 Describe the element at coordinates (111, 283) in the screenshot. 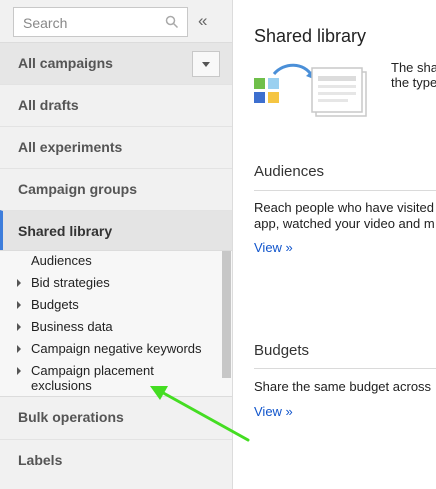

I see `submenu-item-bid-strategies: Bid strategies` at that location.